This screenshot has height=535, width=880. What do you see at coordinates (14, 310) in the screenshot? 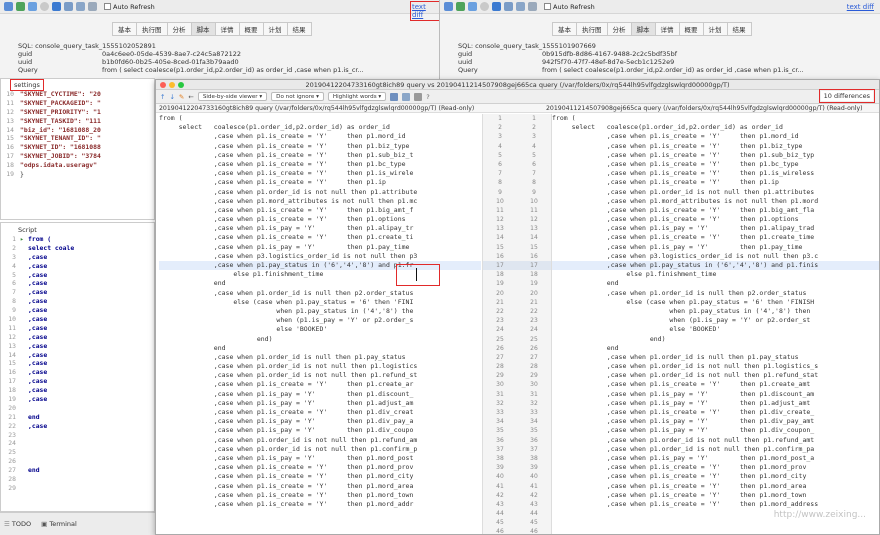
I see `line-number: 9` at bounding box center [14, 310].